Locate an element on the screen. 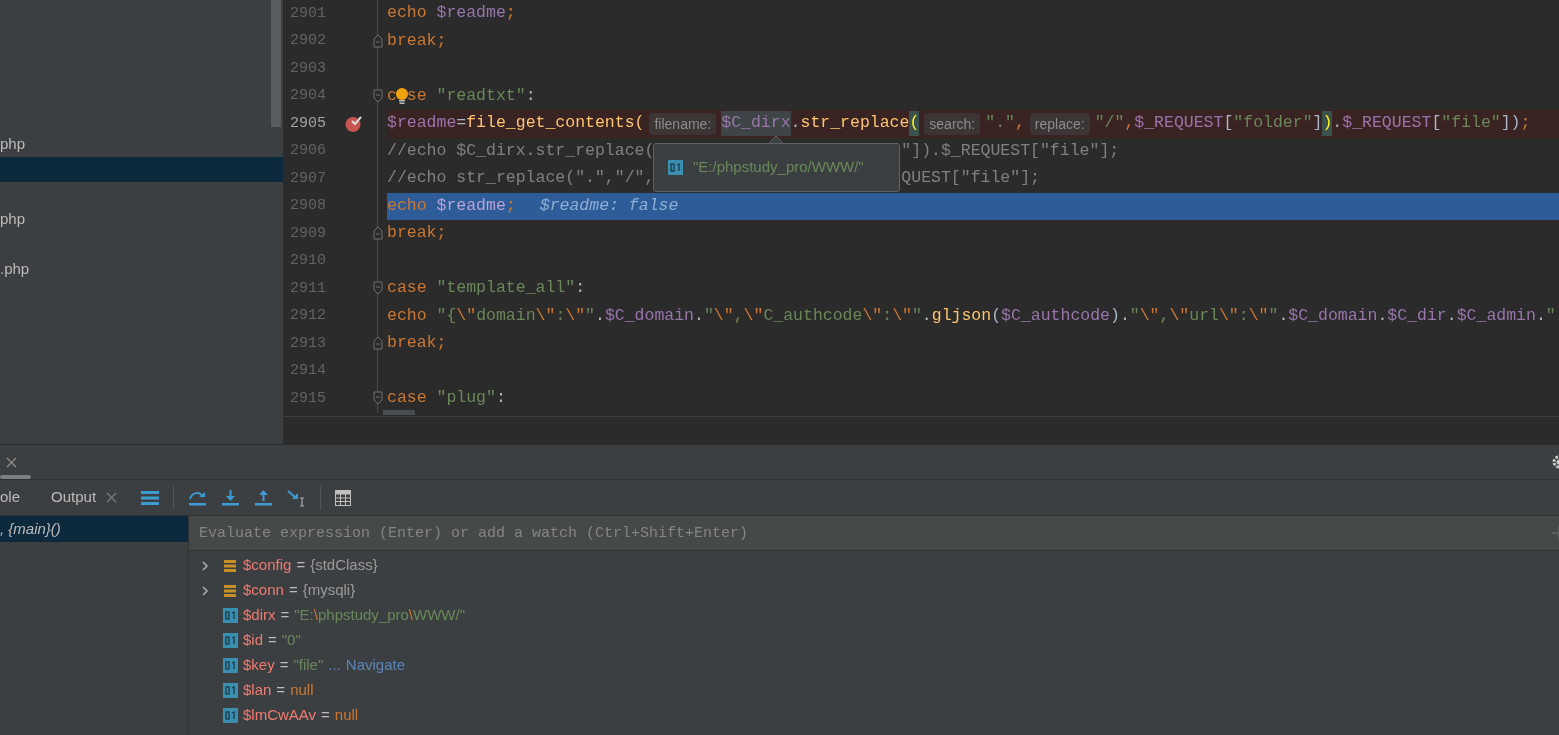  line-number: 2902 is located at coordinates (308, 41).